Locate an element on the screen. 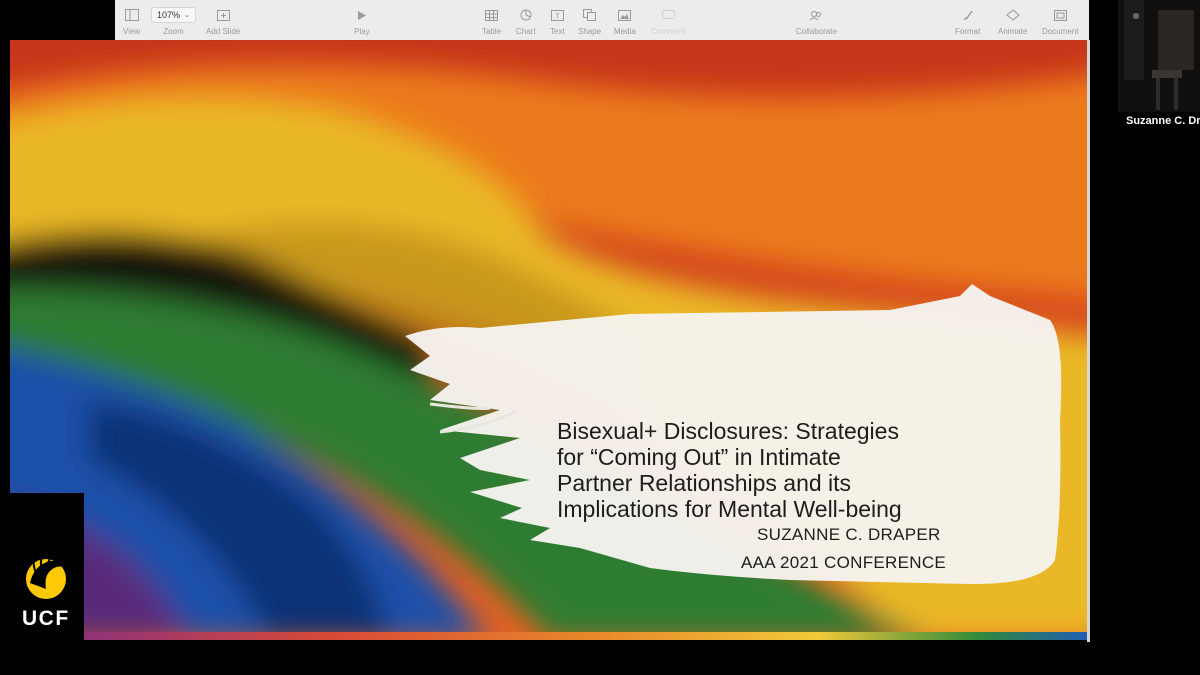  media-button: Media is located at coordinates (625, 21).